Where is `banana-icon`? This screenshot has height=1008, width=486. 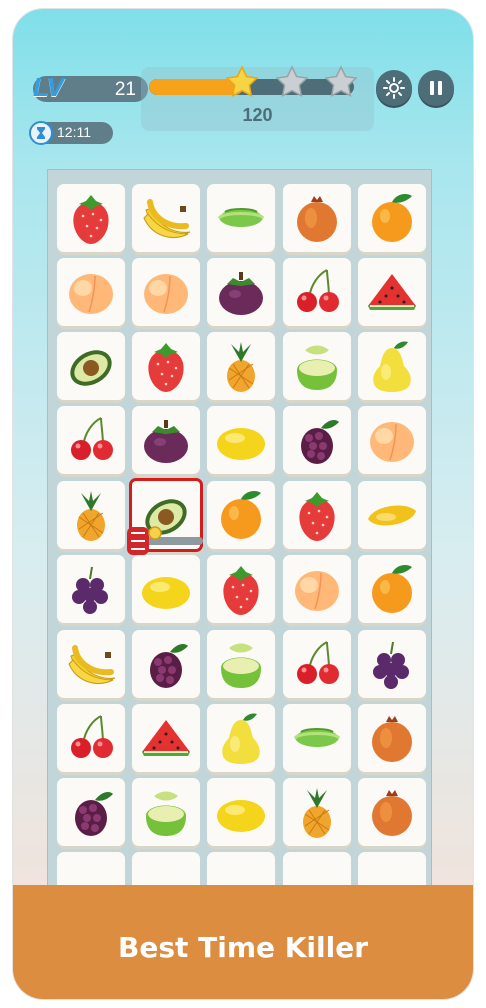
banana-icon is located at coordinates (167, 218).